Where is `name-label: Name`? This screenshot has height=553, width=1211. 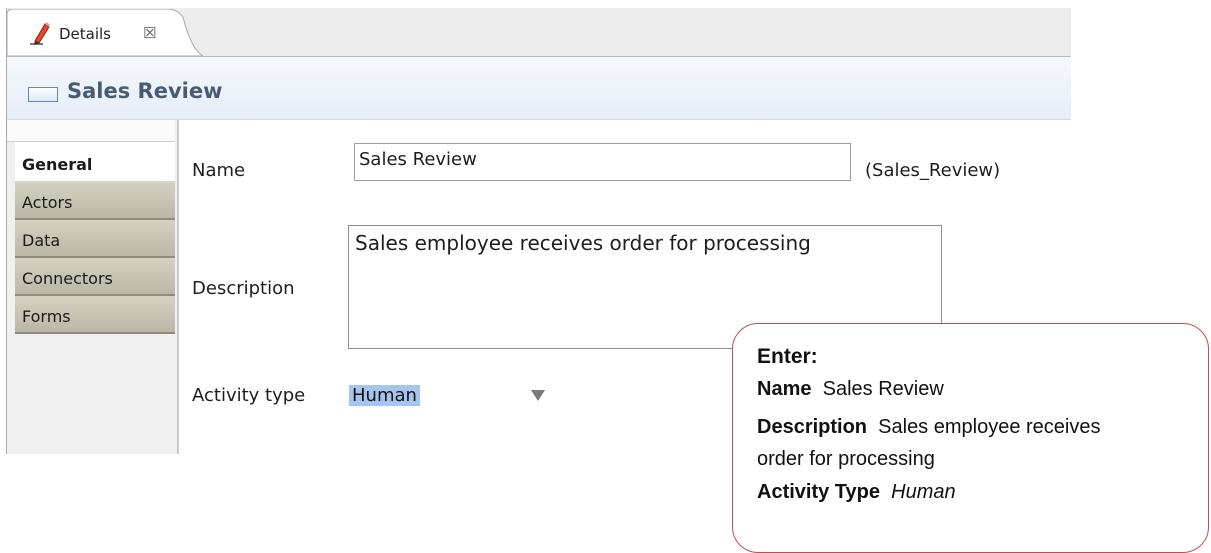
name-label: Name is located at coordinates (219, 170).